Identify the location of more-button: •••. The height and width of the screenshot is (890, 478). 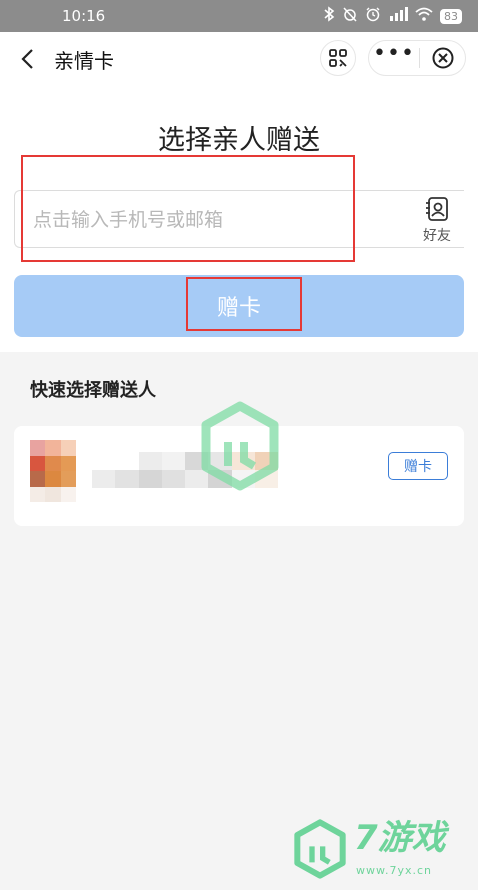
(394, 58).